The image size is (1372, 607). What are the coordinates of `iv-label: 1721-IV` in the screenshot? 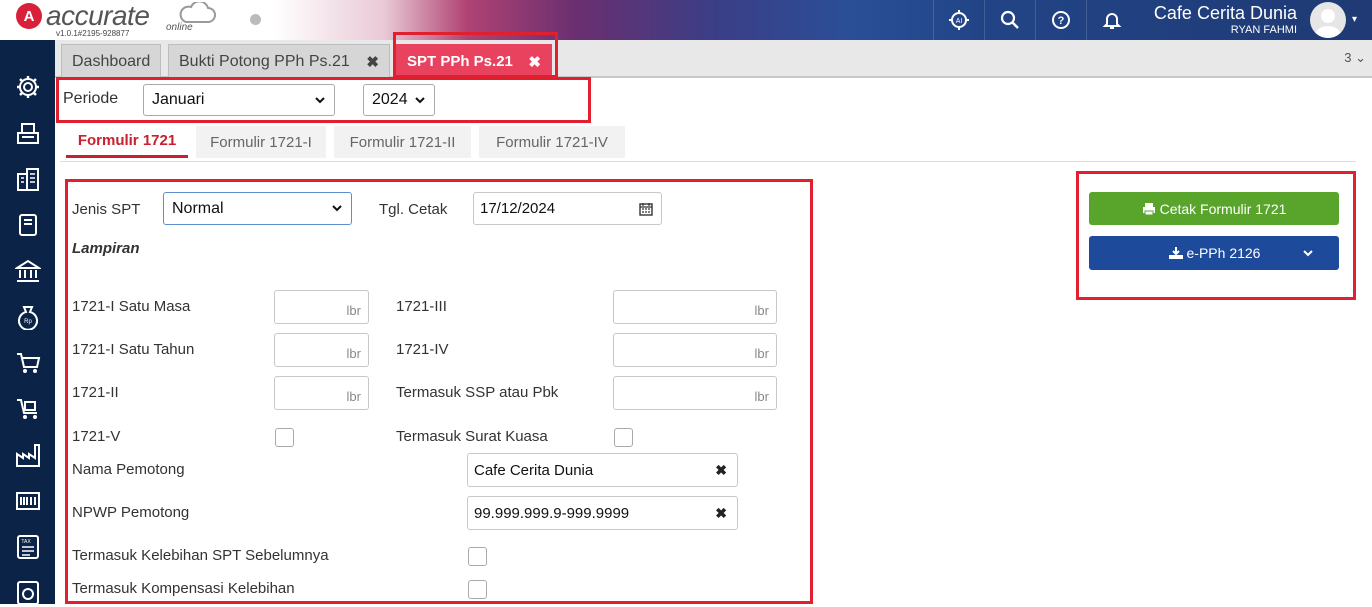 It's located at (422, 349).